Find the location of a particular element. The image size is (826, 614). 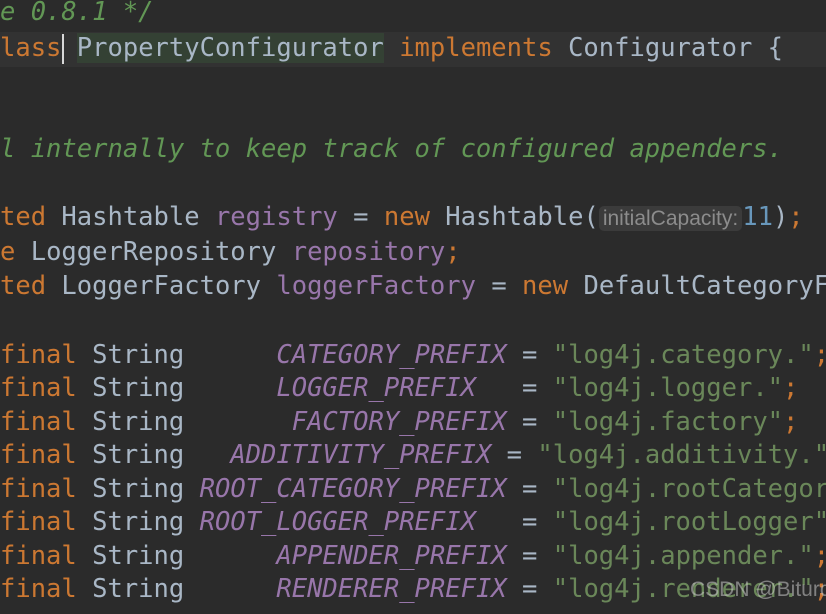

keyword-implements: implements is located at coordinates (476, 48).